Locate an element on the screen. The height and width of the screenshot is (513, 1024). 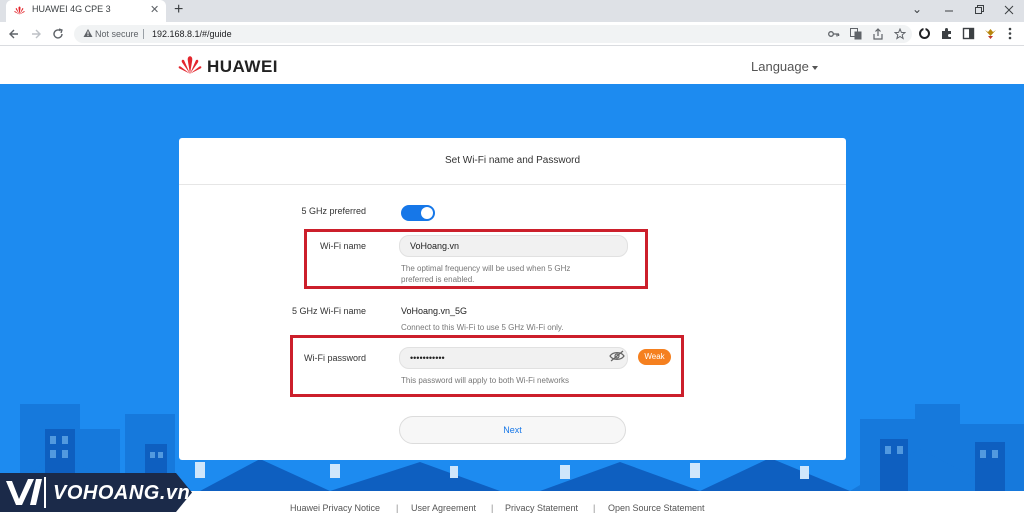
ghz-preferred-label: 5 GHz preferred is located at coordinates (333, 211).